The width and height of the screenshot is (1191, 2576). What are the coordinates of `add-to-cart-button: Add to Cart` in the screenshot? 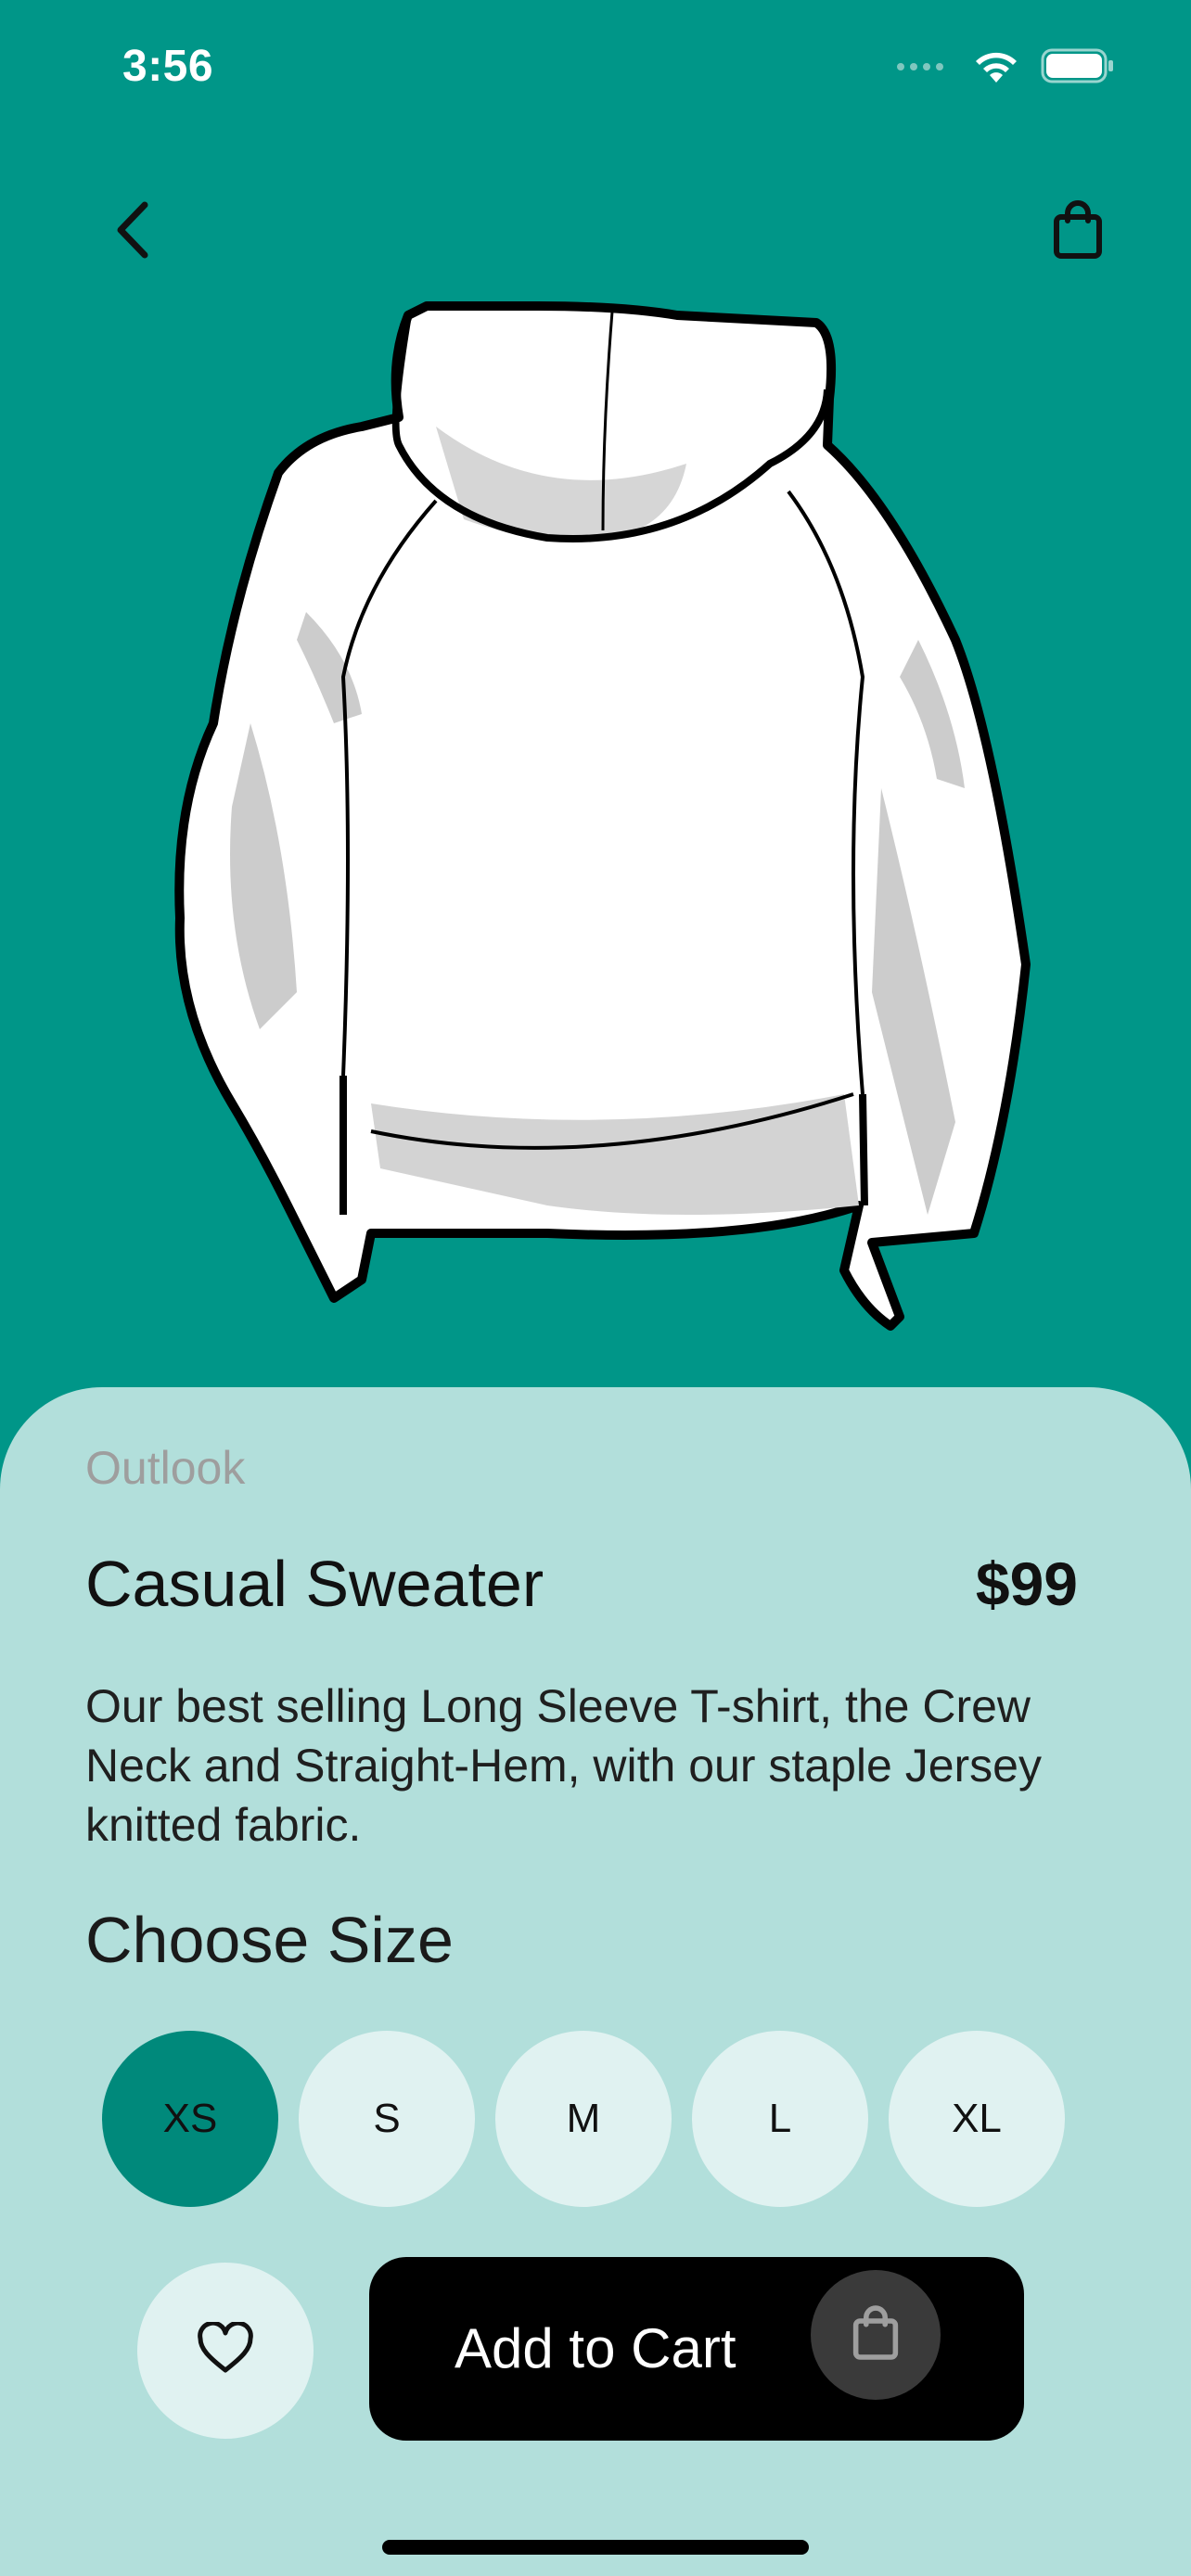 It's located at (696, 2349).